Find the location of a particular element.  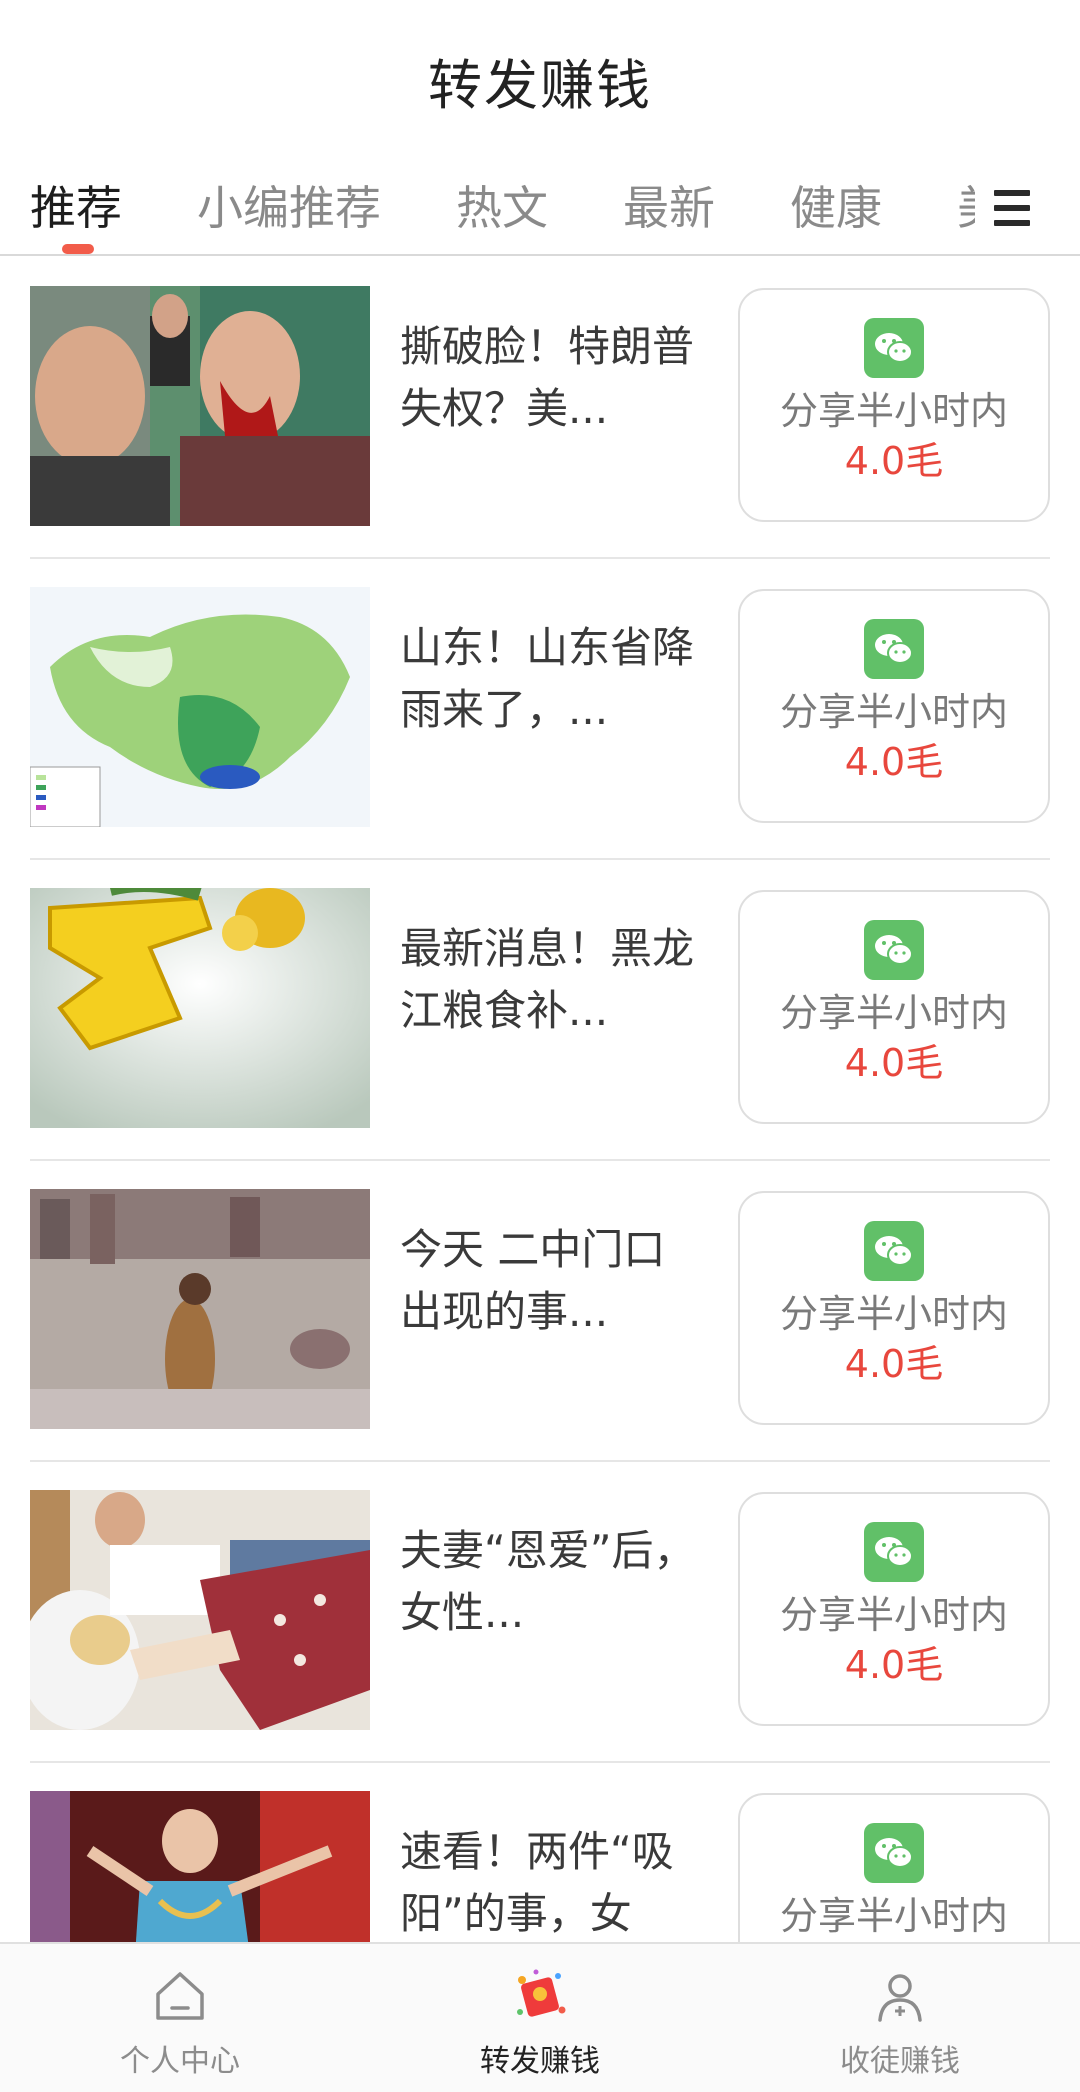

tab-editor-picks: 小编推荐 is located at coordinates (289, 207).